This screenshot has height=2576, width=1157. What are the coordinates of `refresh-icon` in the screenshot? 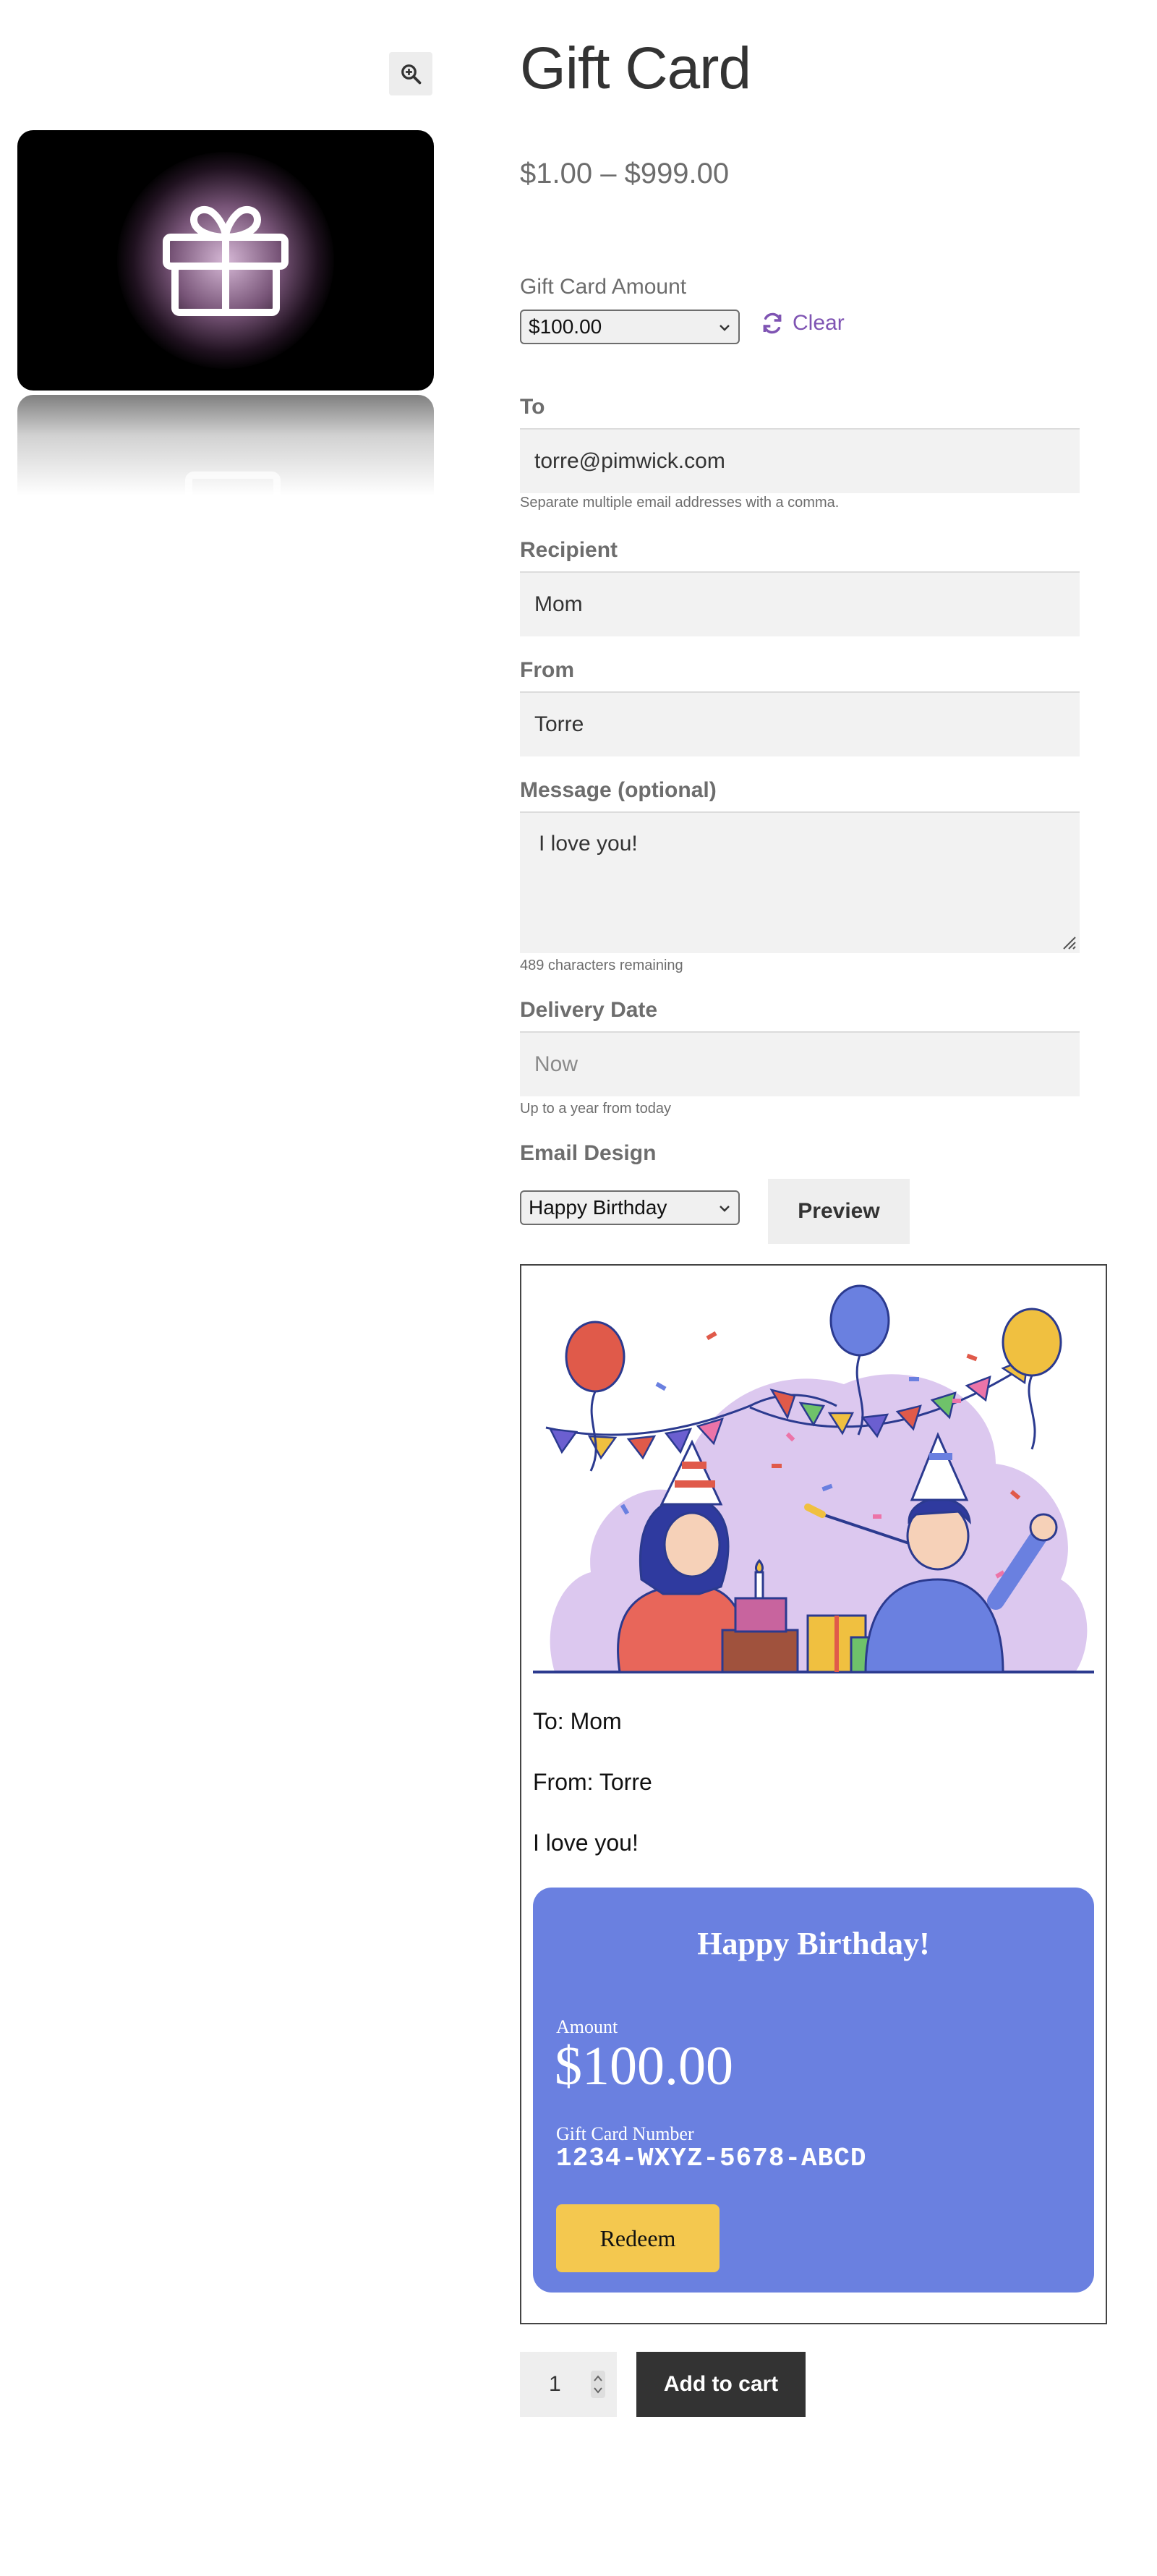 It's located at (772, 323).